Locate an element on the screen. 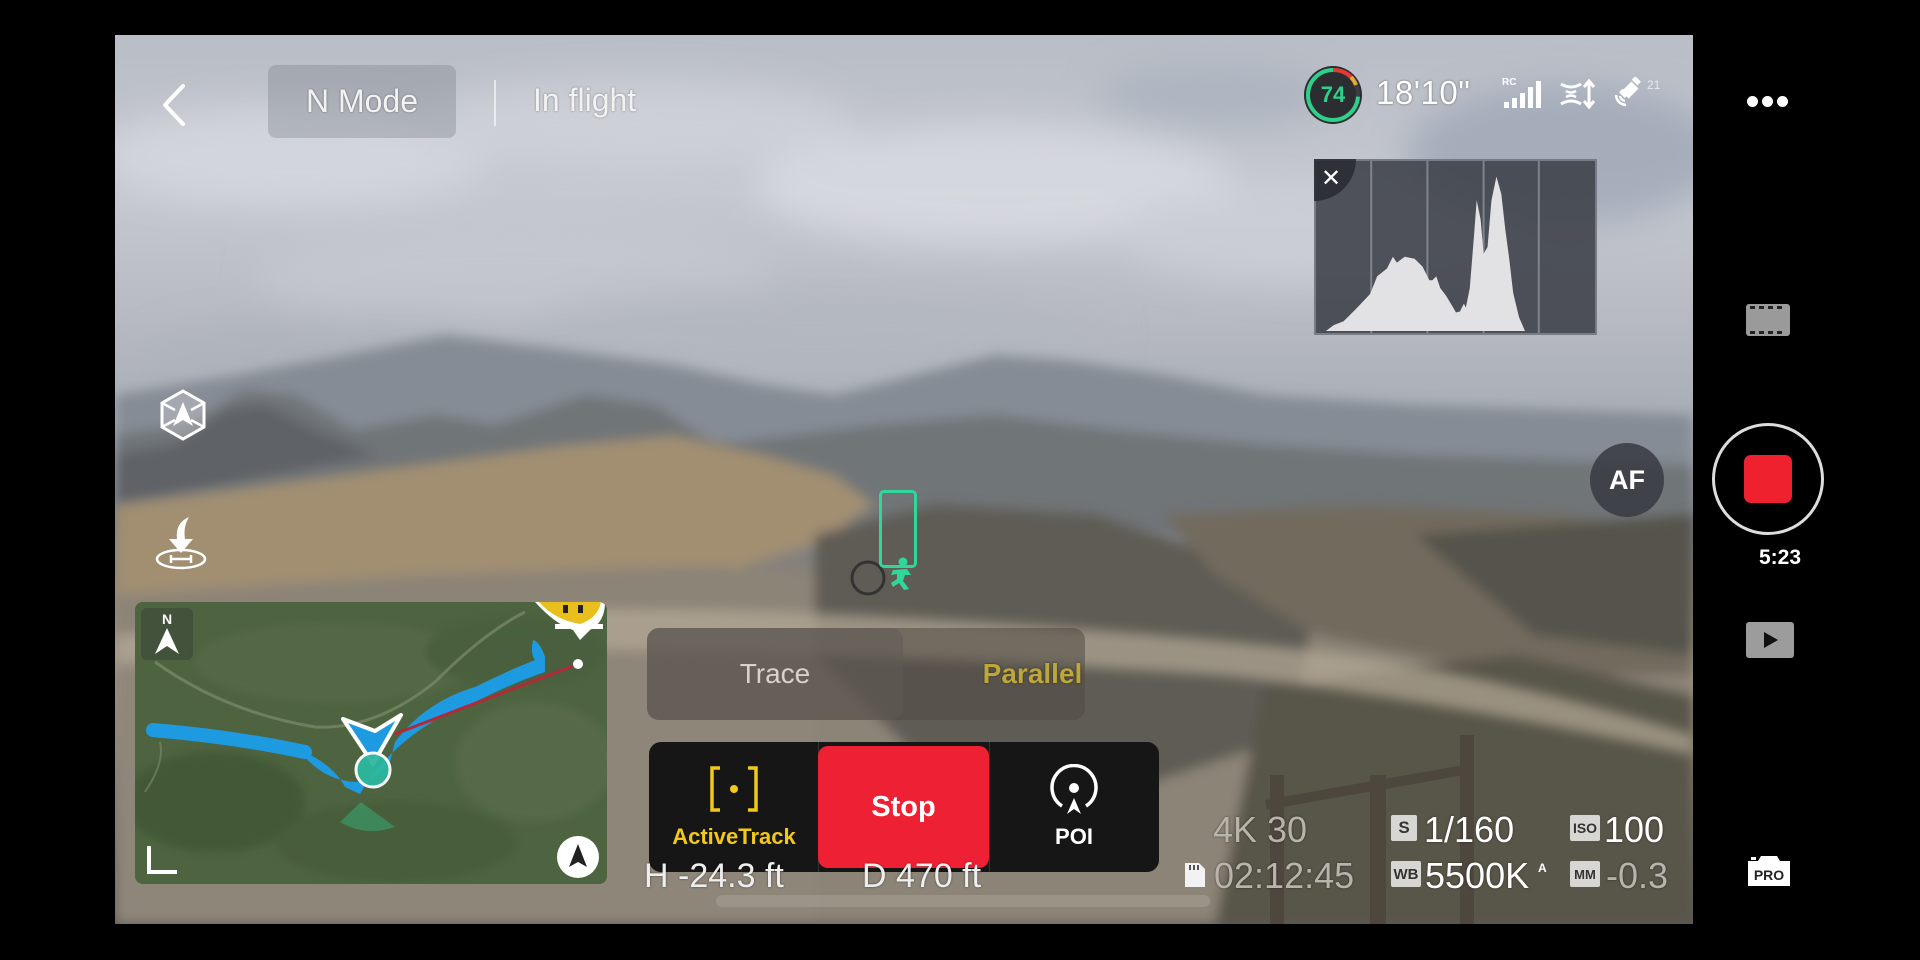 Image resolution: width=1920 pixels, height=960 pixels. recording-time: 5:23 is located at coordinates (1780, 557).